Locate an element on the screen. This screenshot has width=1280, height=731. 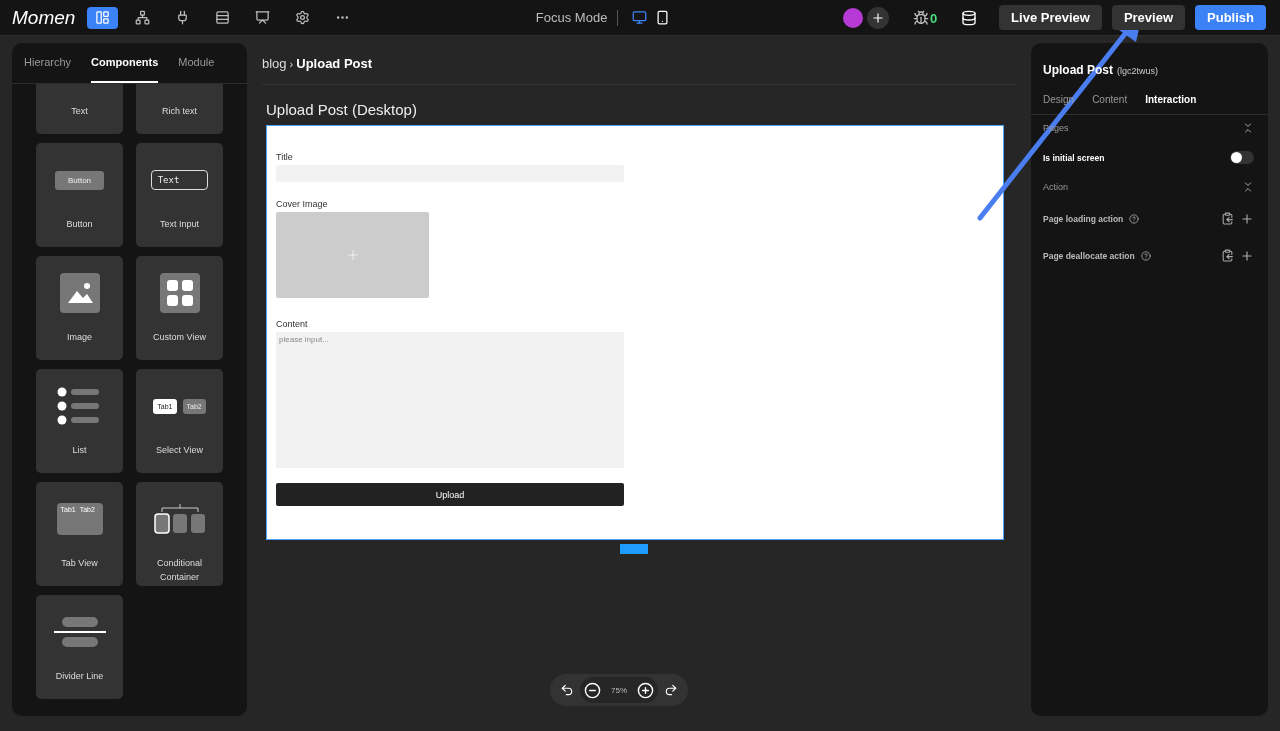
panel-tab: Interaction is located at coordinates (1171, 99).